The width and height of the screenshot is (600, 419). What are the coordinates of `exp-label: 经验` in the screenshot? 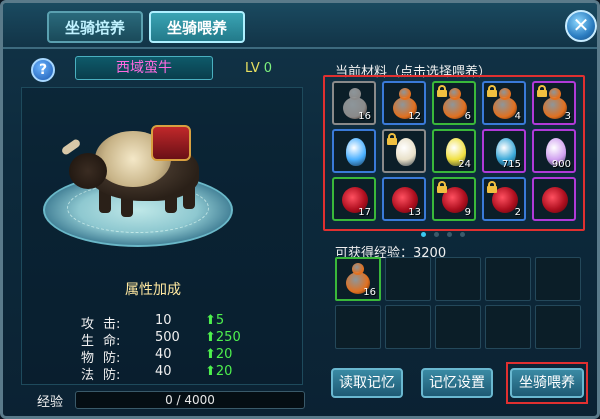 It's located at (50, 402).